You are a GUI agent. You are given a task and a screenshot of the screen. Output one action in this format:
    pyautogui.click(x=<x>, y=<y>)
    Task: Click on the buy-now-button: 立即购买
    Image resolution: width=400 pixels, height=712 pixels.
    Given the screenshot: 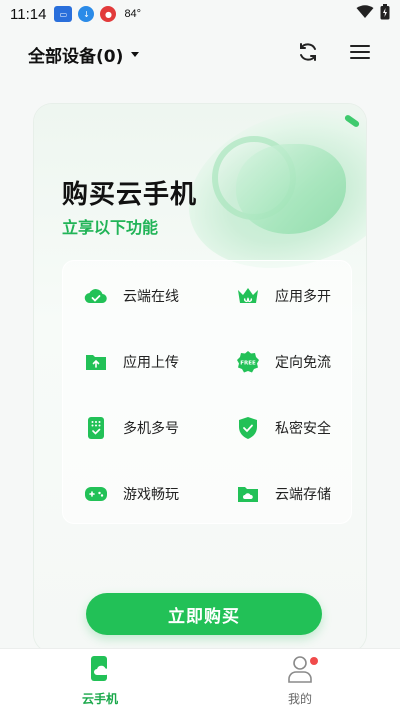 What is the action you would take?
    pyautogui.click(x=204, y=614)
    